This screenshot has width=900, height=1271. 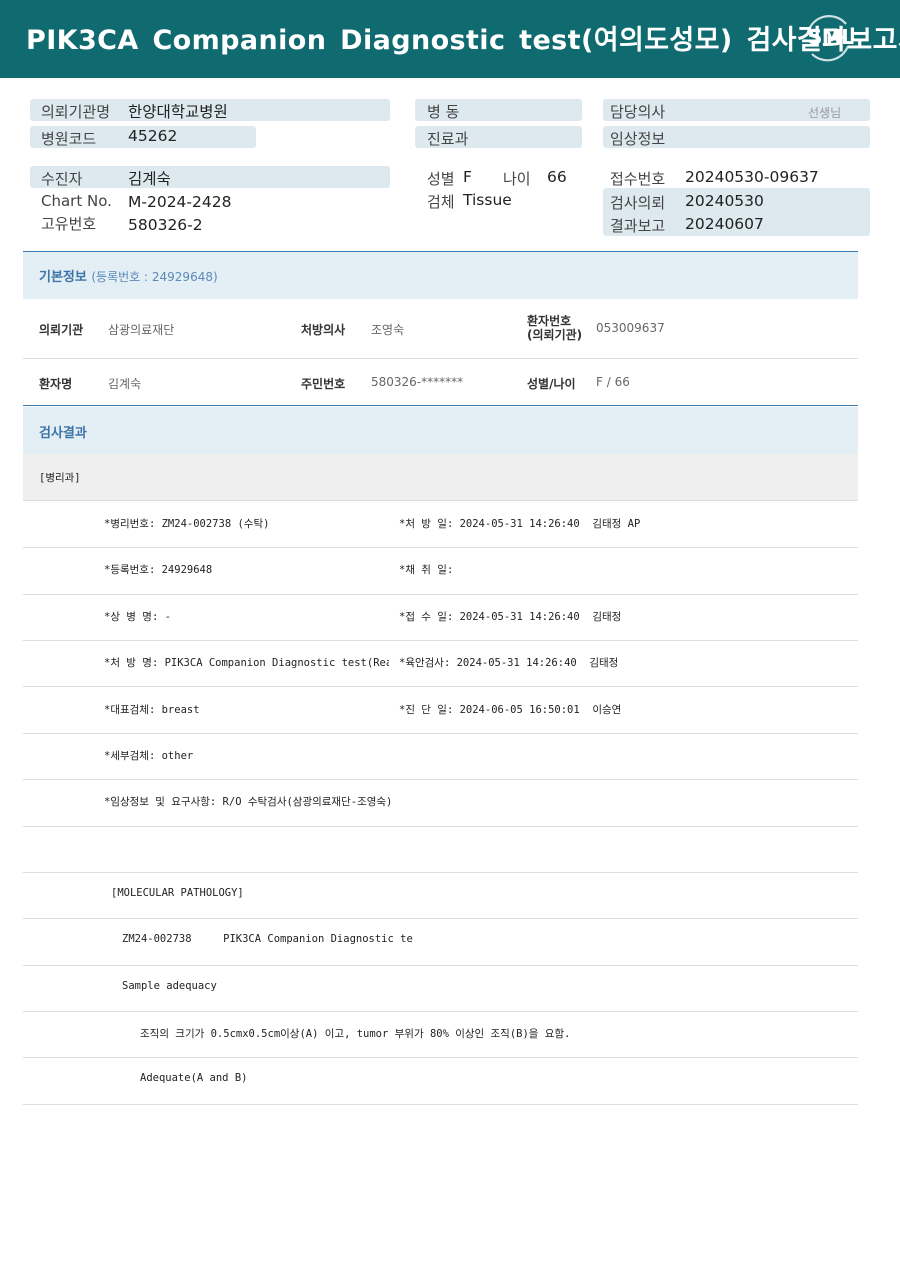 I want to click on rrn-key: 주민번호, so click(x=323, y=384).